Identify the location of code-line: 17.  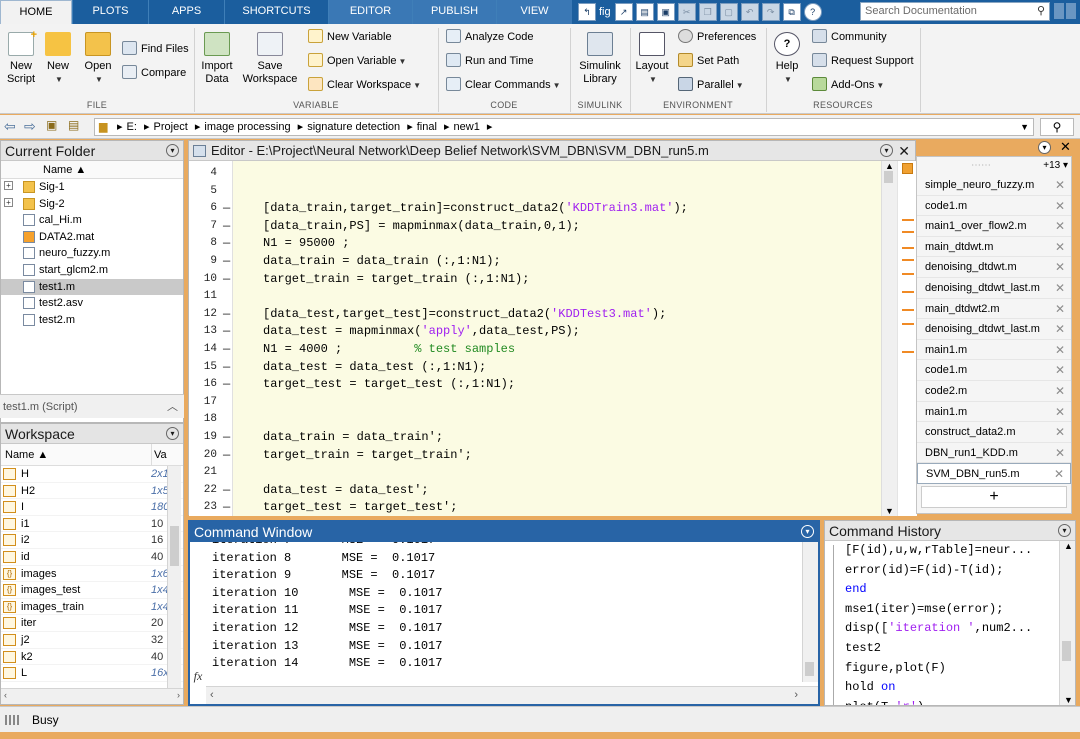
(535, 403).